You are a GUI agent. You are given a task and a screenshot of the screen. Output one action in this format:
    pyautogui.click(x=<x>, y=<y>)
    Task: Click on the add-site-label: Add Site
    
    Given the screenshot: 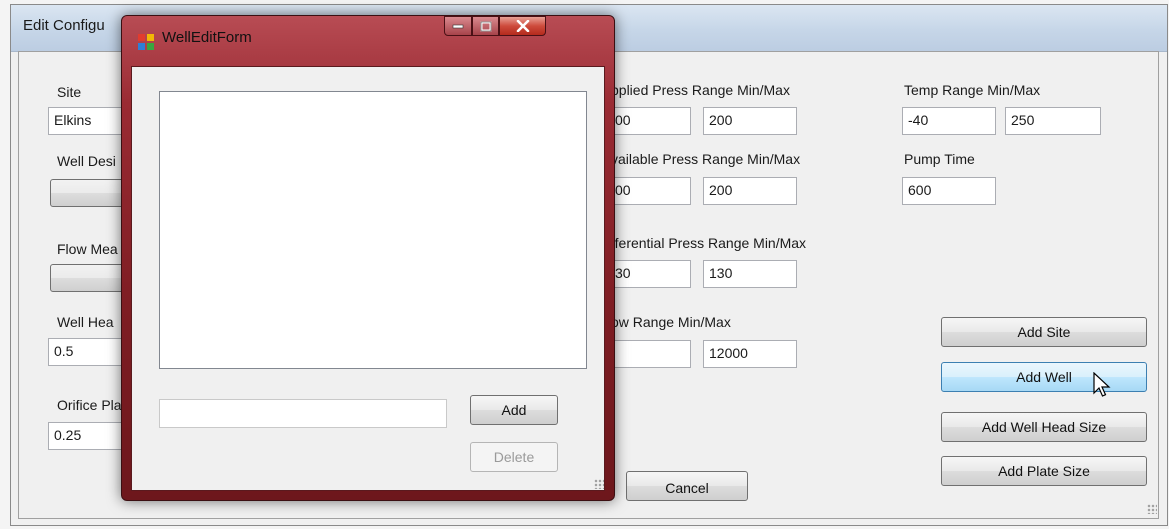 What is the action you would take?
    pyautogui.click(x=1044, y=332)
    